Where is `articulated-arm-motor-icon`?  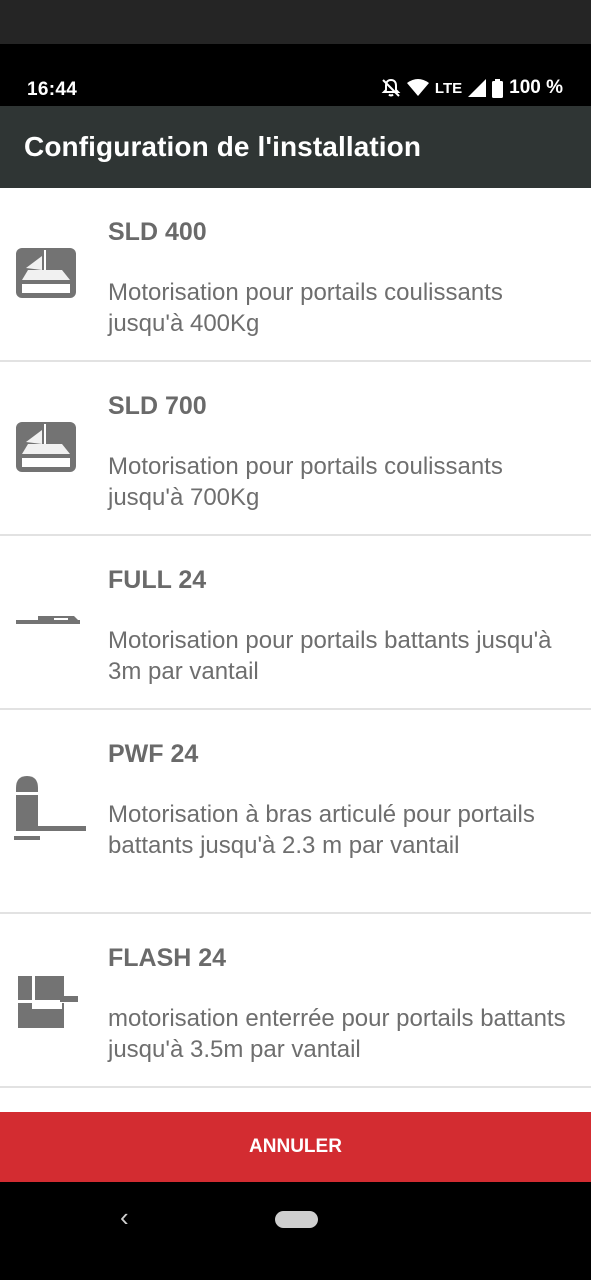 articulated-arm-motor-icon is located at coordinates (50, 813).